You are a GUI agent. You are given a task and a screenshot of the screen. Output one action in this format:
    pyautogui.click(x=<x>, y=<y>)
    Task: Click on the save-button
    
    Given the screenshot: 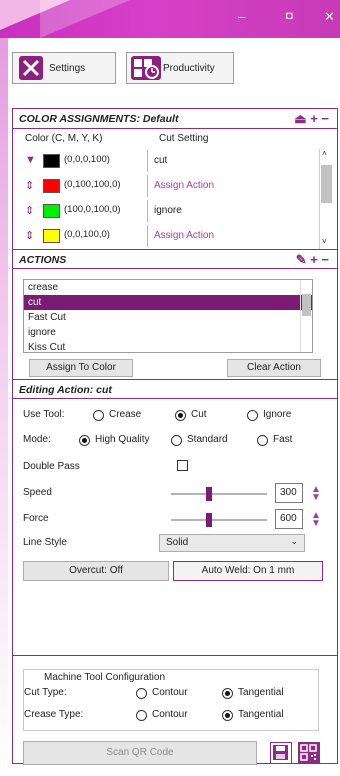 What is the action you would take?
    pyautogui.click(x=281, y=753)
    